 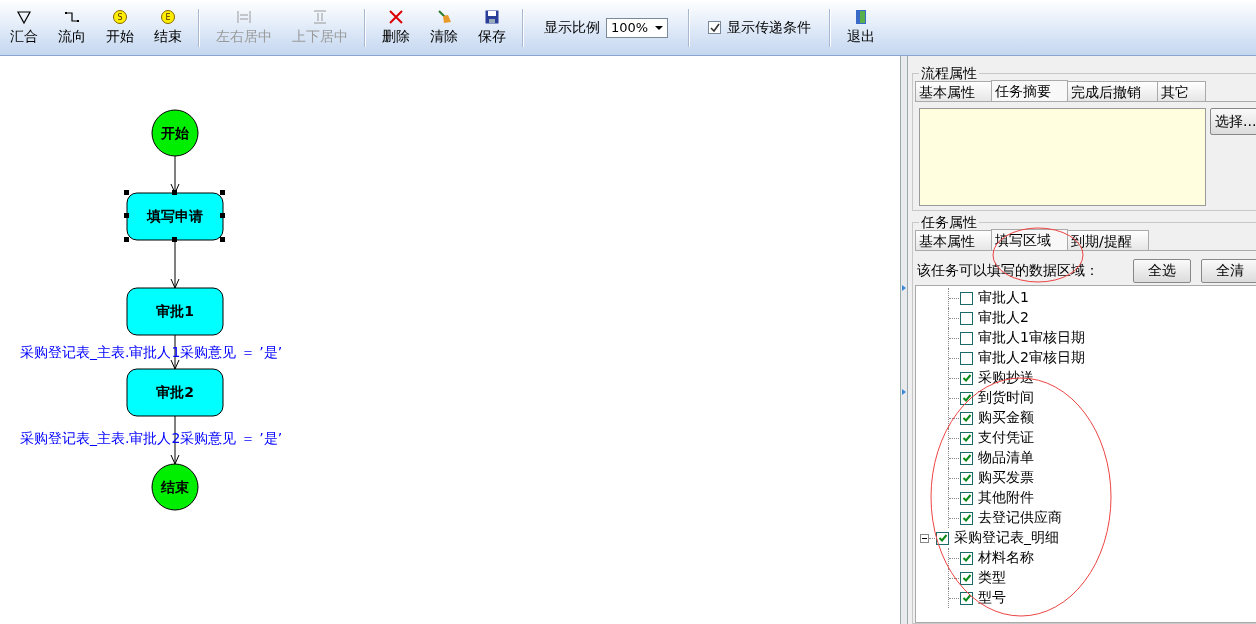 I want to click on end-node, so click(x=175, y=487).